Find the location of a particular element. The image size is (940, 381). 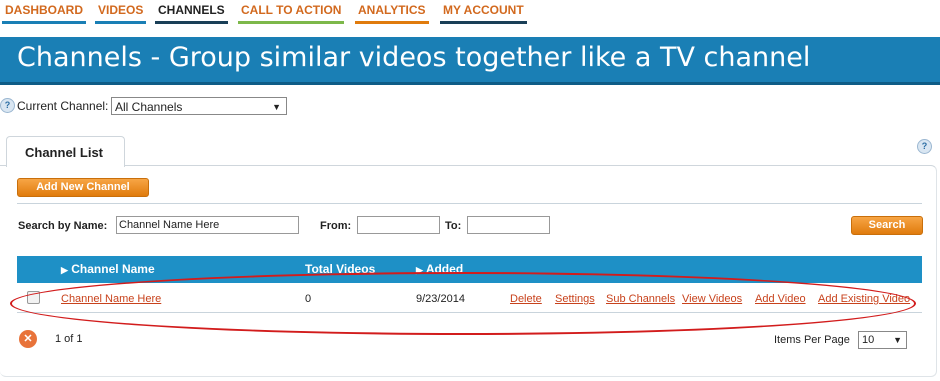

tab-channel-list: Channel List is located at coordinates (65, 151).